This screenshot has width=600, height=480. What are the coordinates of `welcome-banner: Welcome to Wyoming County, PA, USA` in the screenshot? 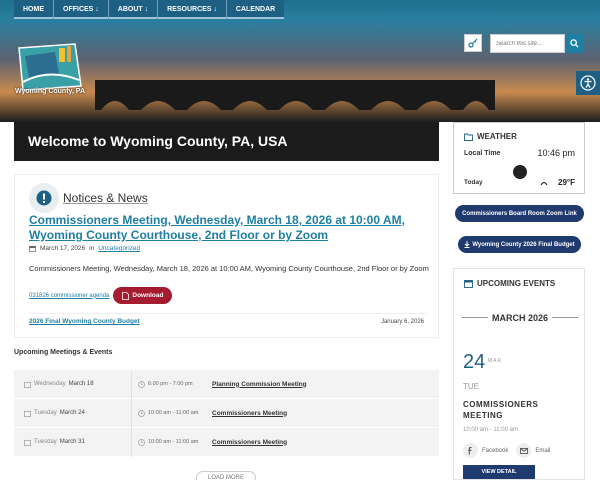 It's located at (226, 141).